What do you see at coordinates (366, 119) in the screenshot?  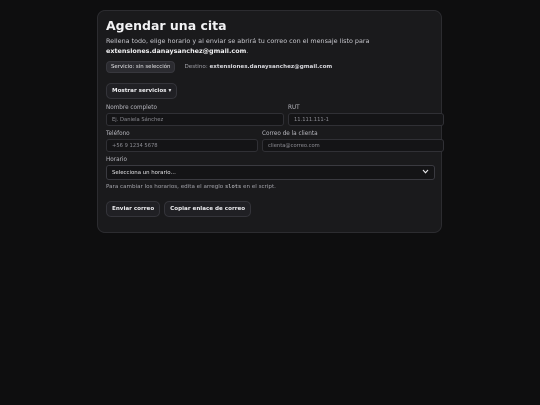 I see `rut-input: 11.111.111-1` at bounding box center [366, 119].